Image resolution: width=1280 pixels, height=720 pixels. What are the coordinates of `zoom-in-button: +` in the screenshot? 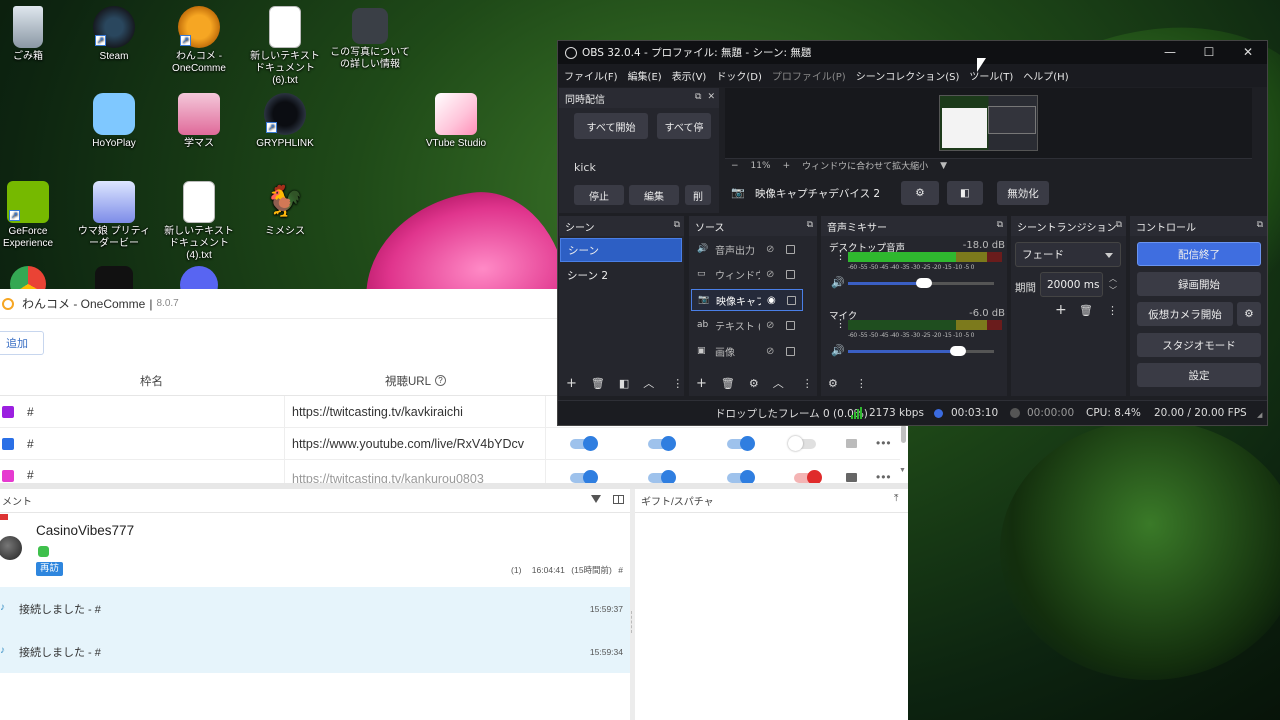 It's located at (787, 166).